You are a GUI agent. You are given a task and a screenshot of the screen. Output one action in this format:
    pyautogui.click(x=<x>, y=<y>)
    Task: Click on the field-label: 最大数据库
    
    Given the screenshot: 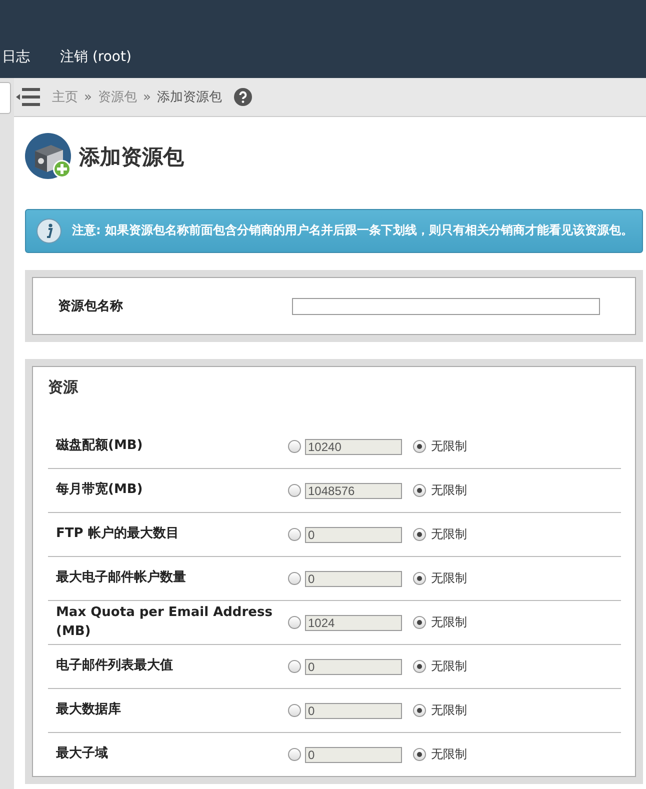 What is the action you would take?
    pyautogui.click(x=89, y=710)
    